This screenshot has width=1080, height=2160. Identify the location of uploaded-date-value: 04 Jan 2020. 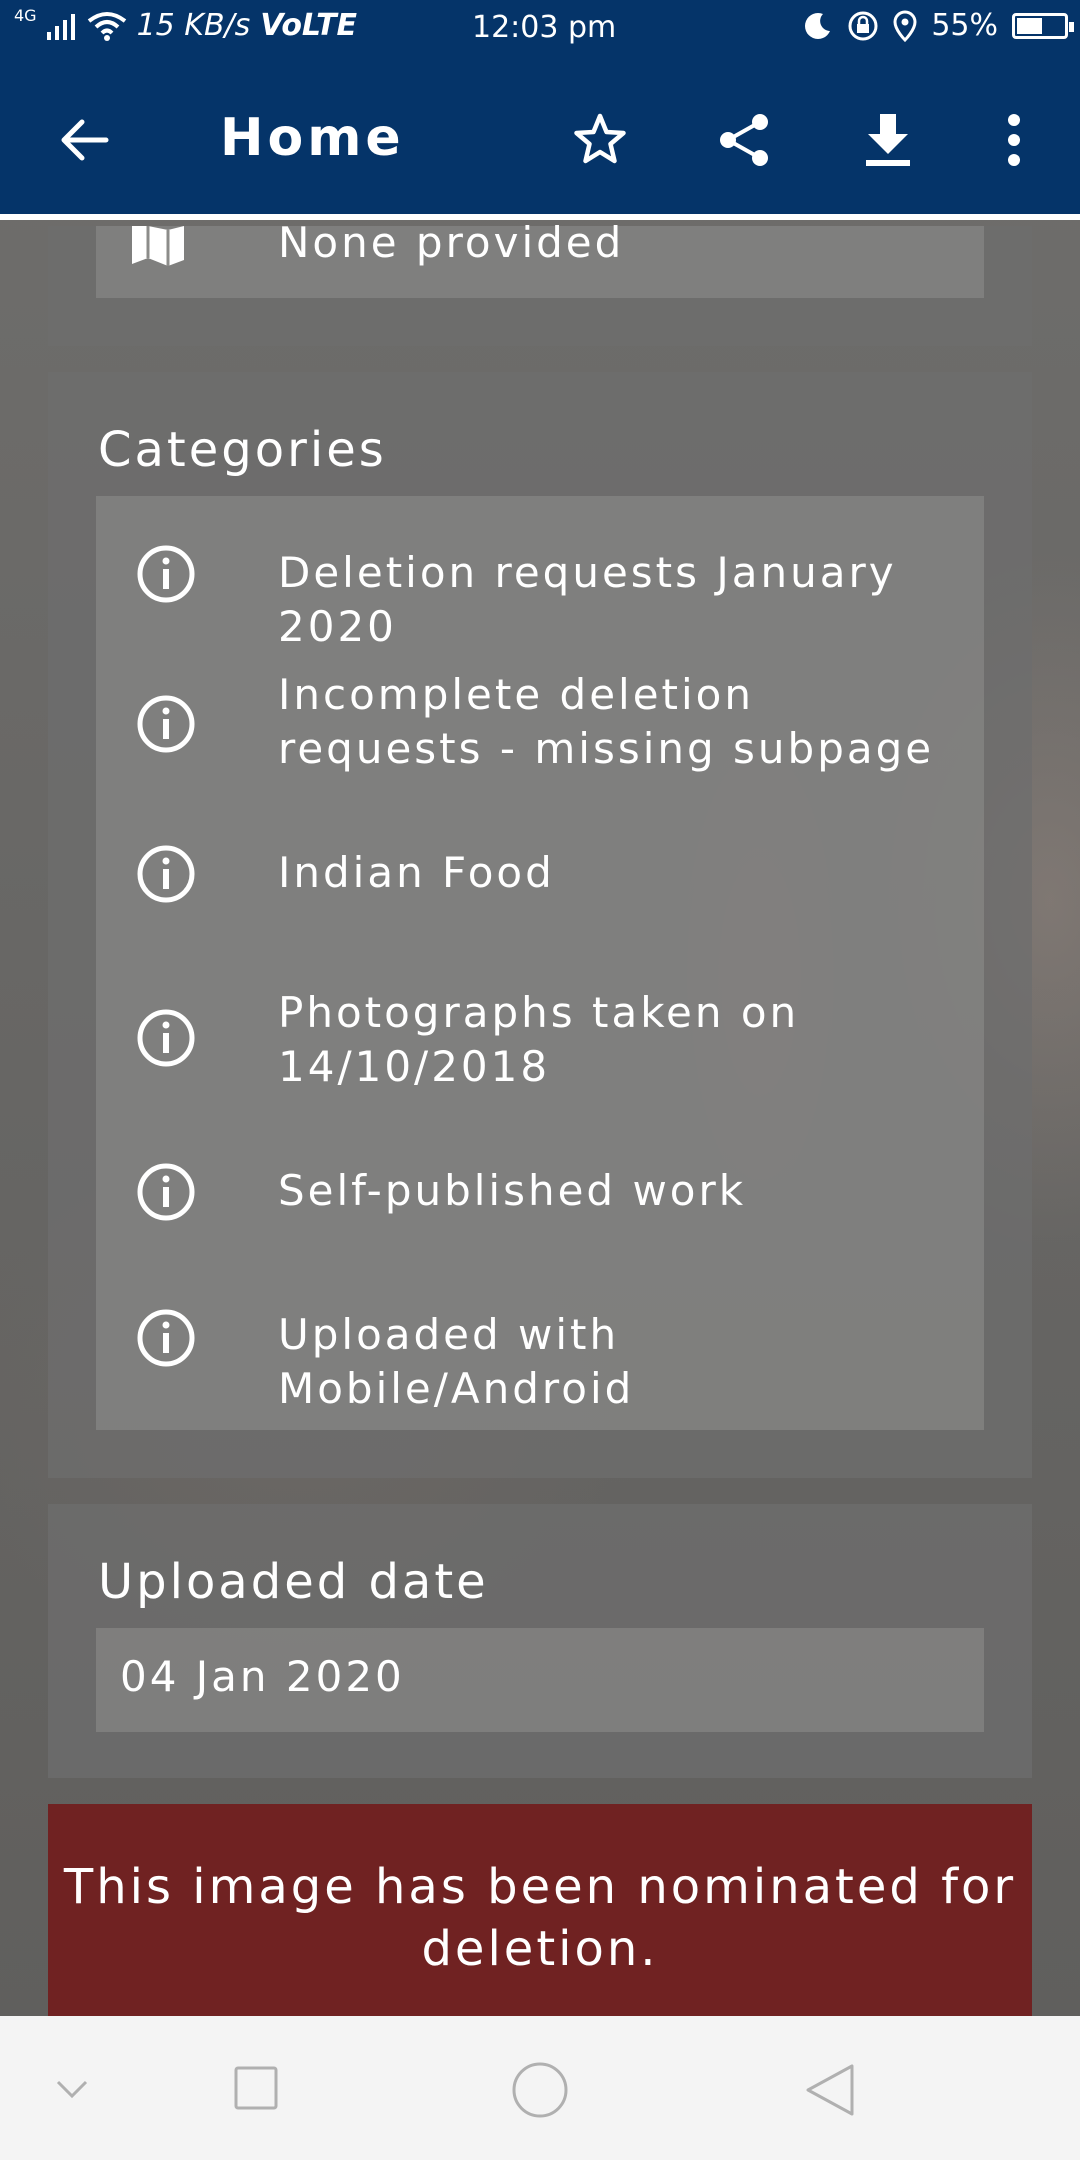
(262, 1676).